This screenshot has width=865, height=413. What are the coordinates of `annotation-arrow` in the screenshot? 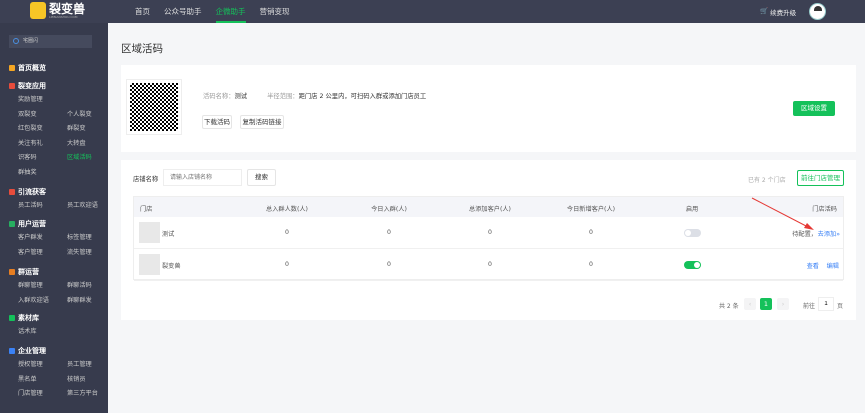 It's located at (782, 213).